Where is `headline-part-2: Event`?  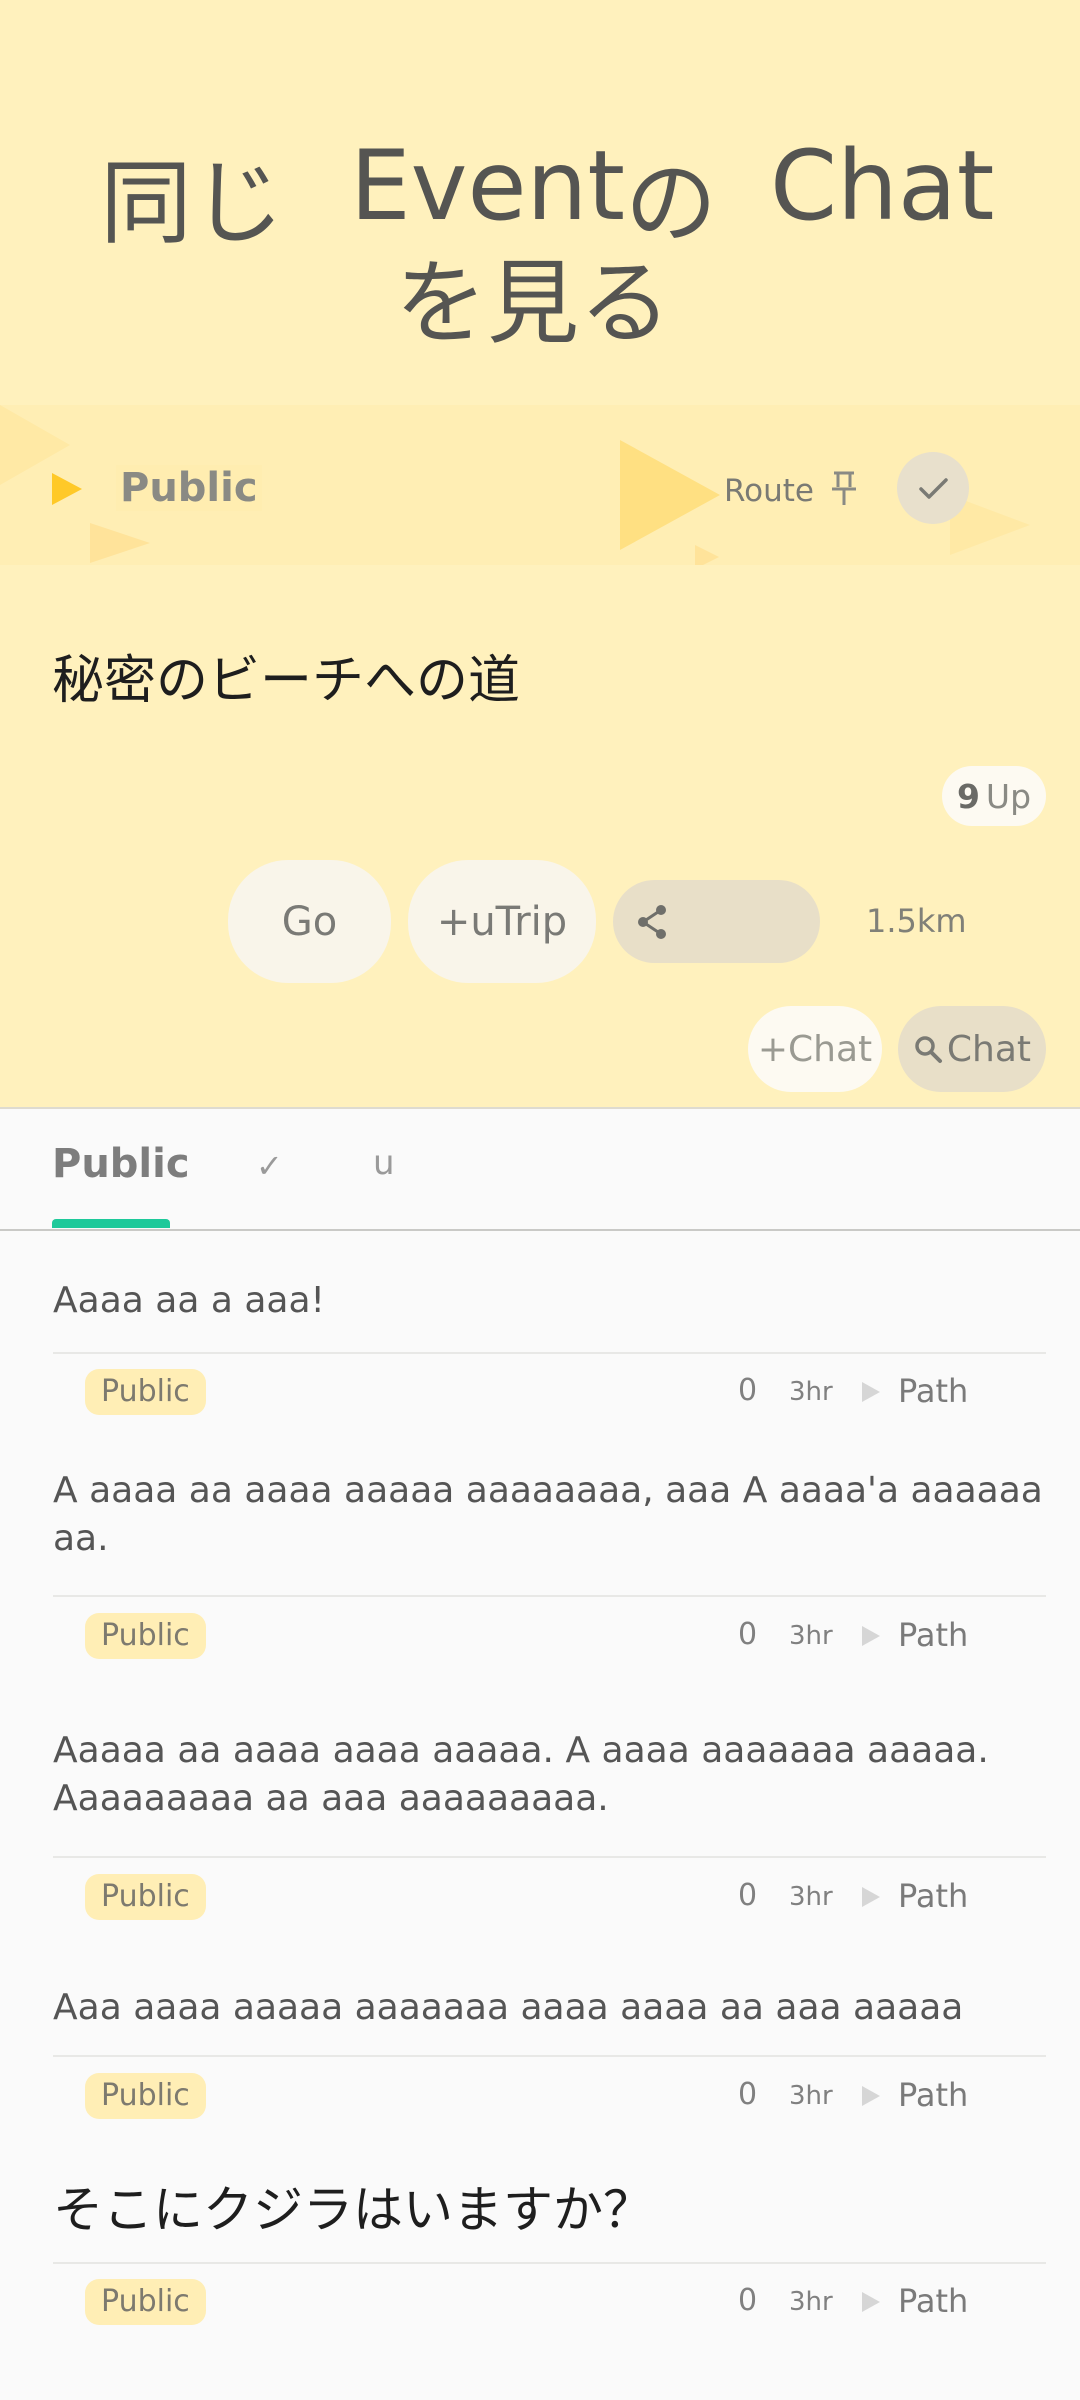 headline-part-2: Event is located at coordinates (488, 186).